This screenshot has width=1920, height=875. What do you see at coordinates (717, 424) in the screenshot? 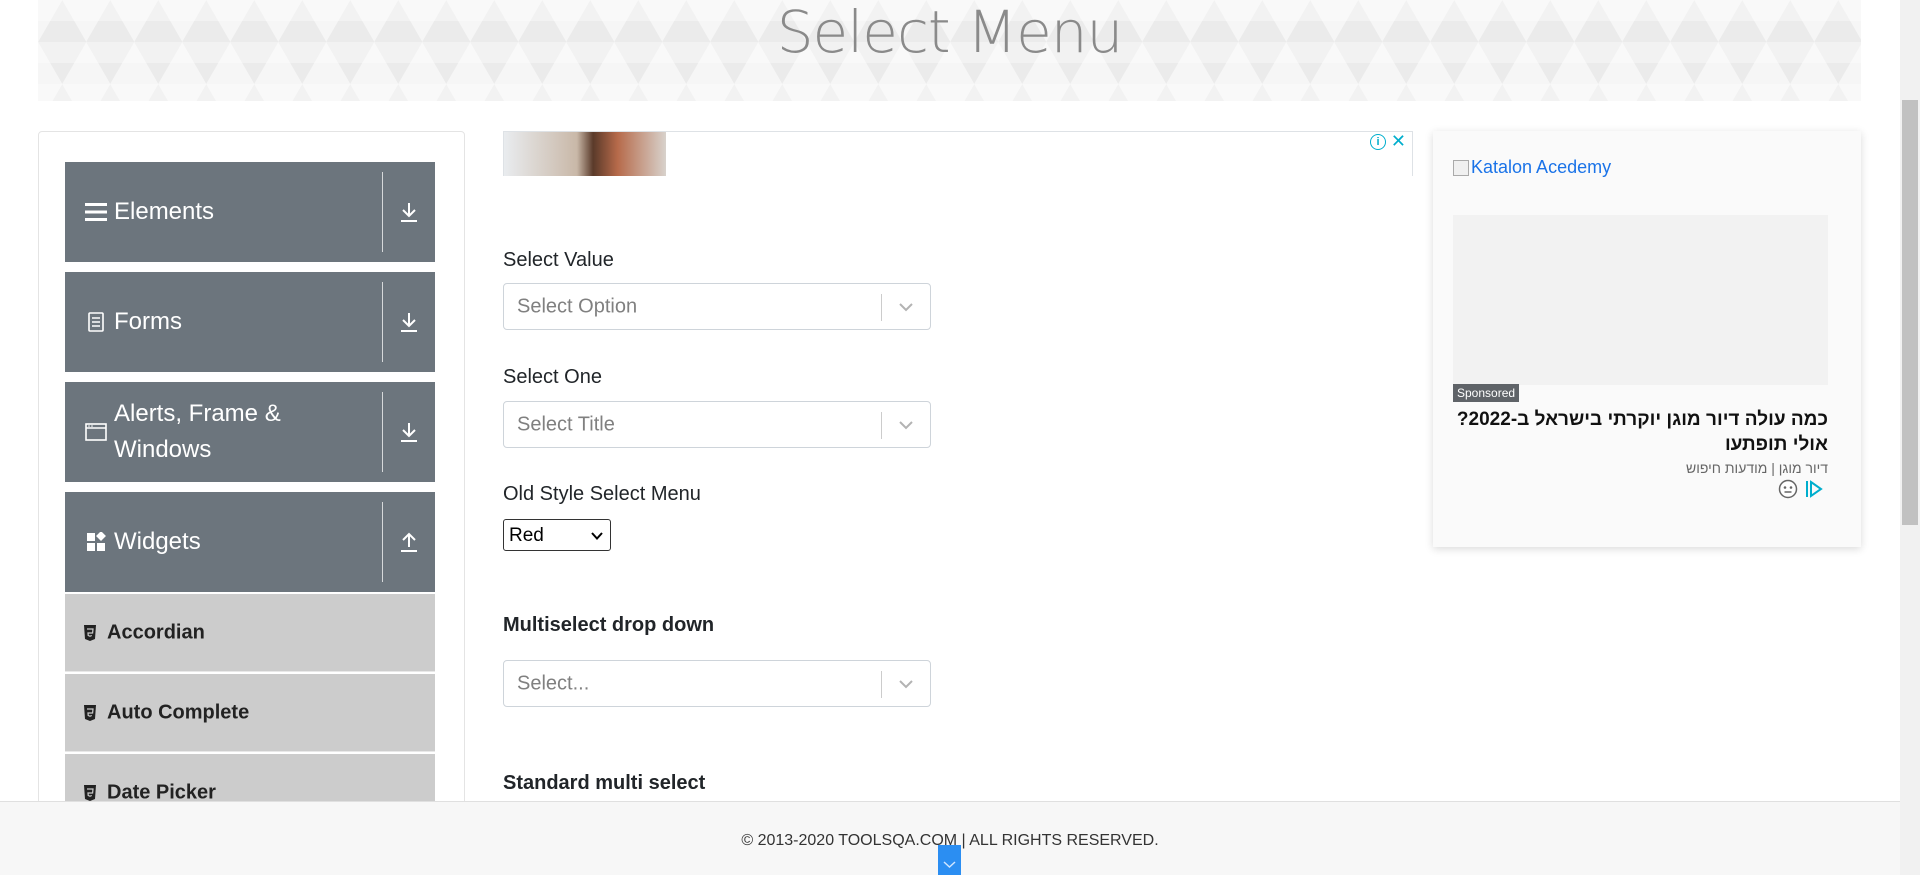
I see `select-one-dropdown: Select Title` at bounding box center [717, 424].